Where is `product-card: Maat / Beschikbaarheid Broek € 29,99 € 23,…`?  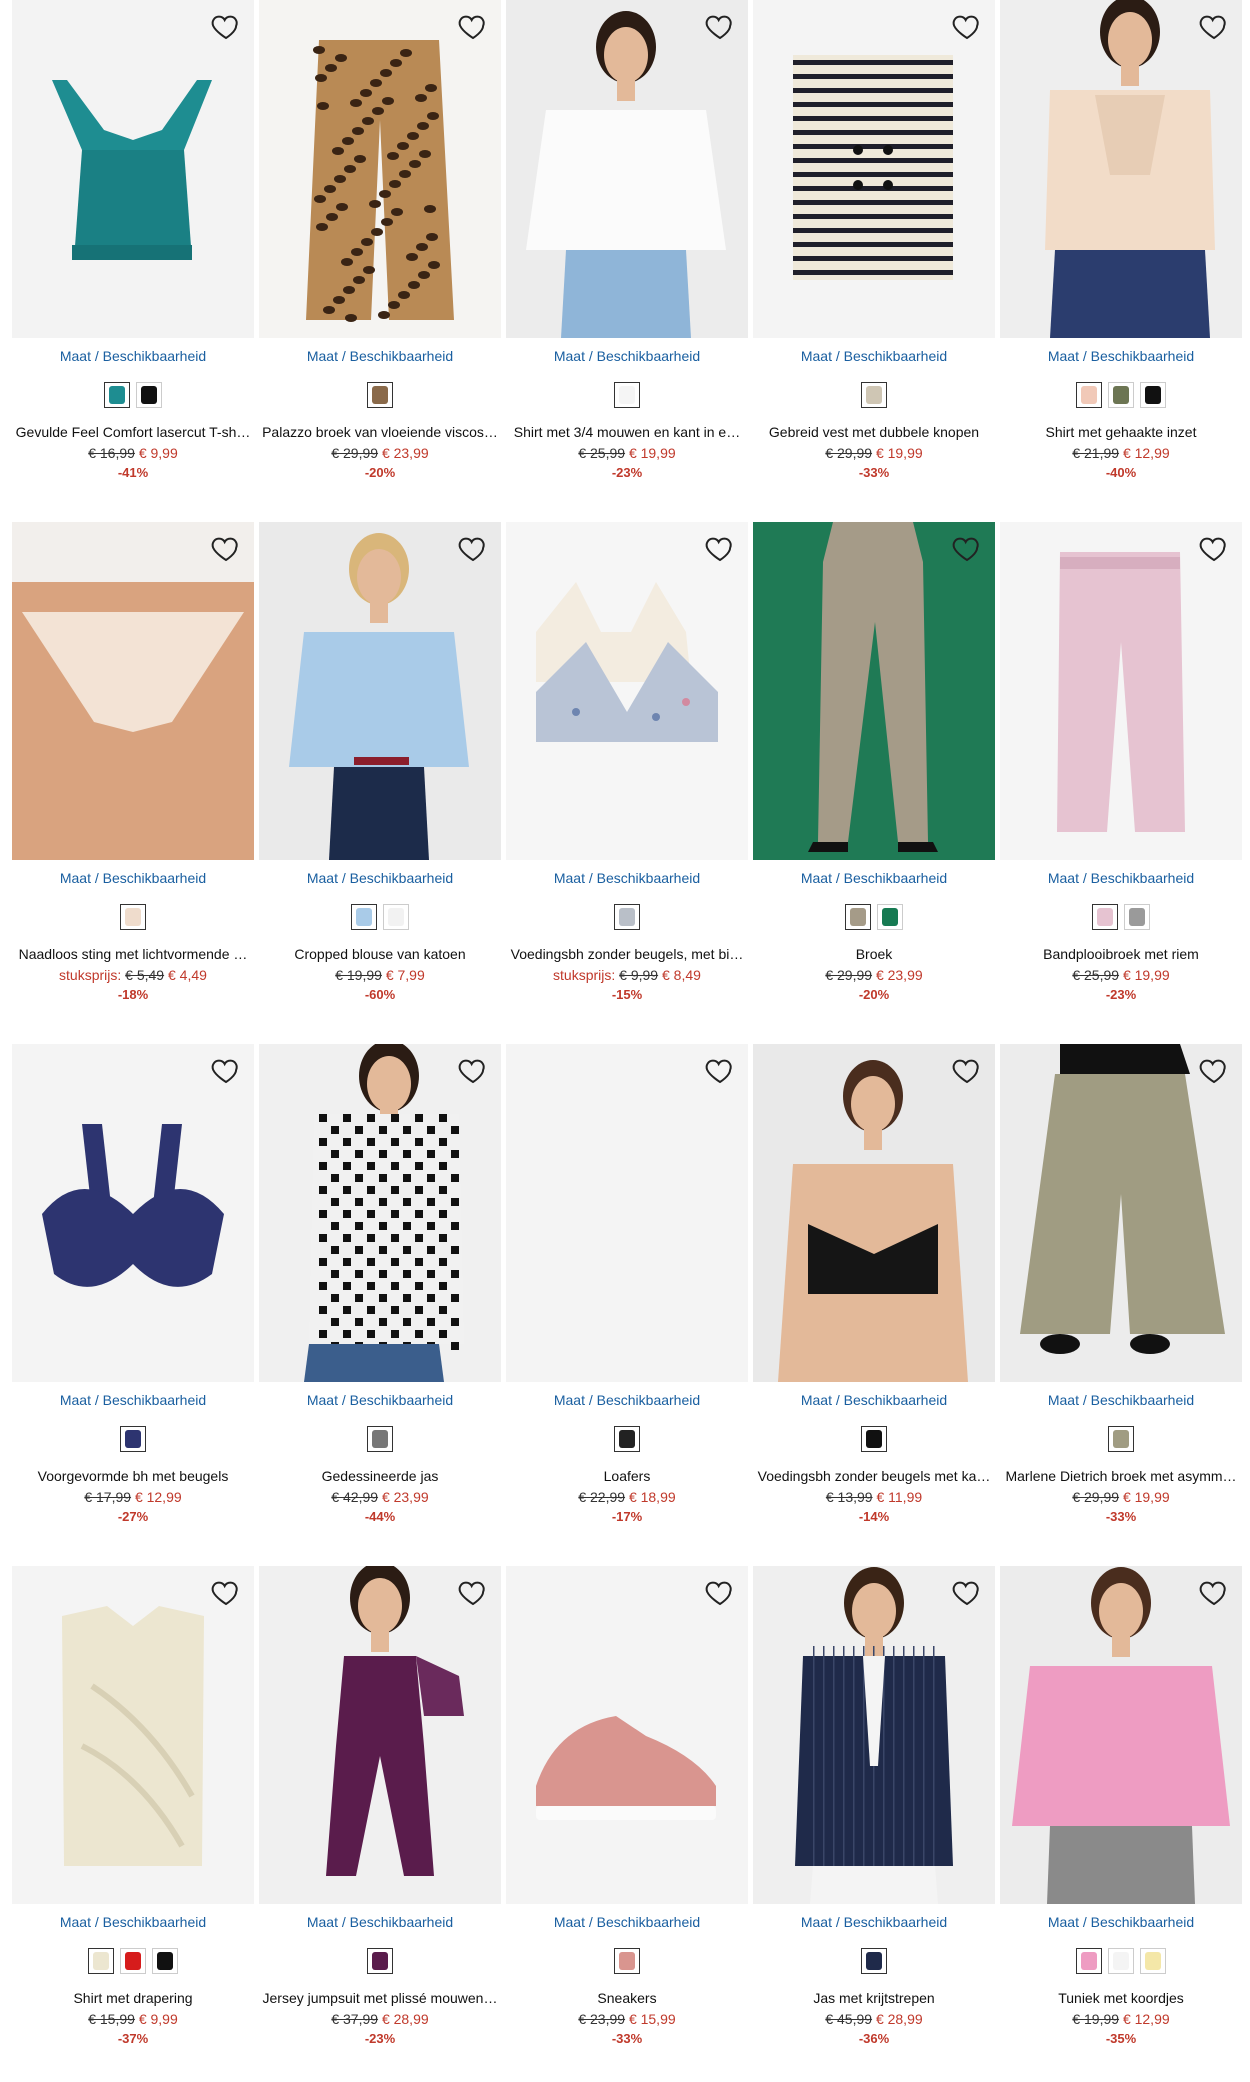
product-card: Maat / Beschikbaarheid Broek € 29,99 € 23,… is located at coordinates (874, 772).